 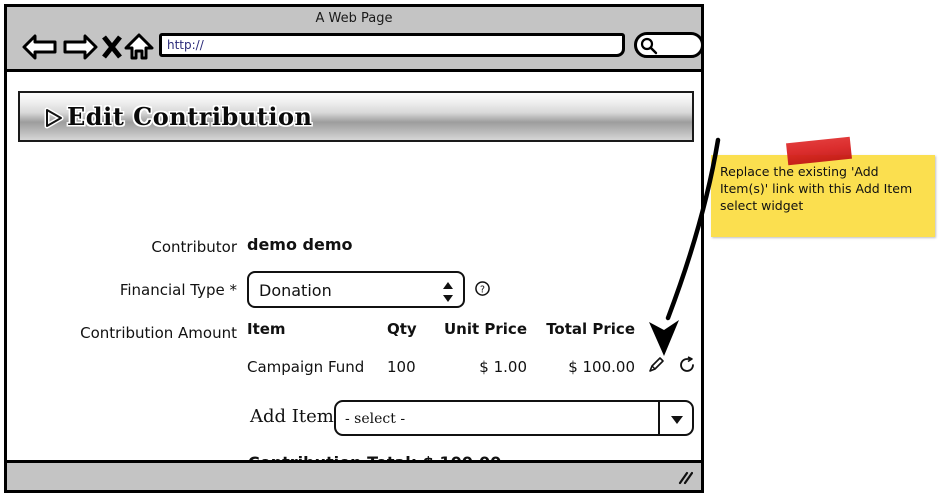 I want to click on undo-icon, so click(x=688, y=365).